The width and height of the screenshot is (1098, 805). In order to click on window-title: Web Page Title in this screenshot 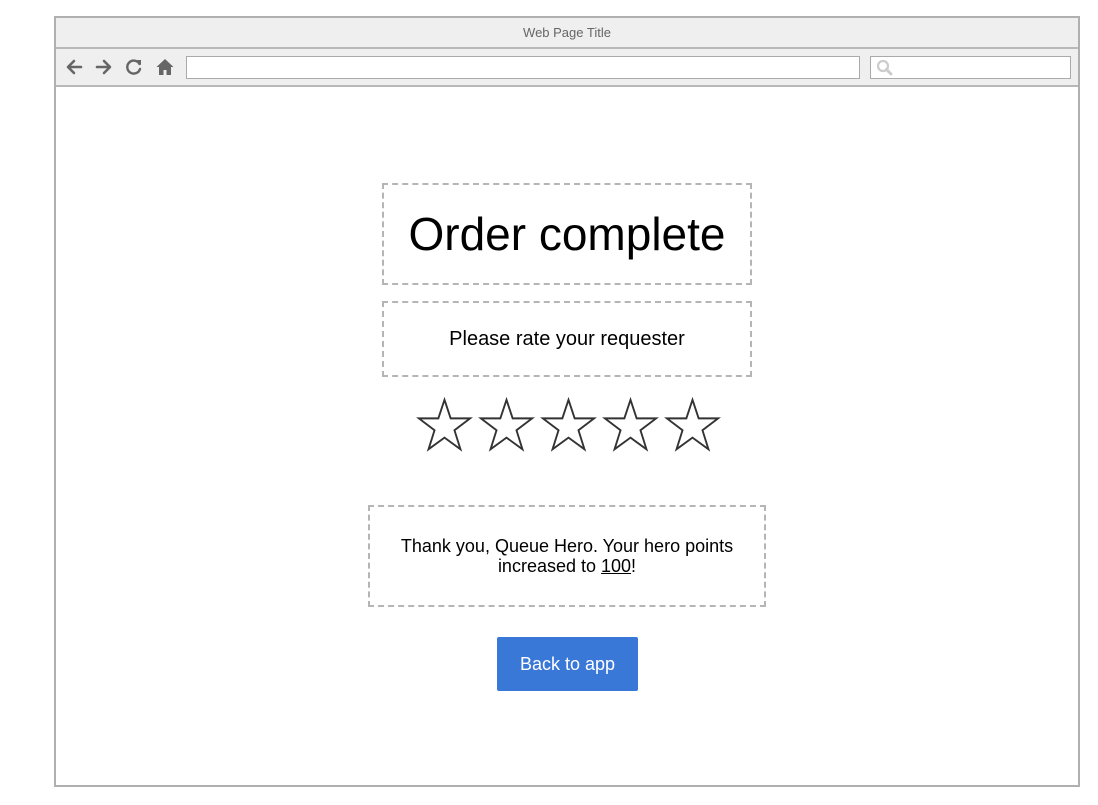, I will do `click(567, 32)`.